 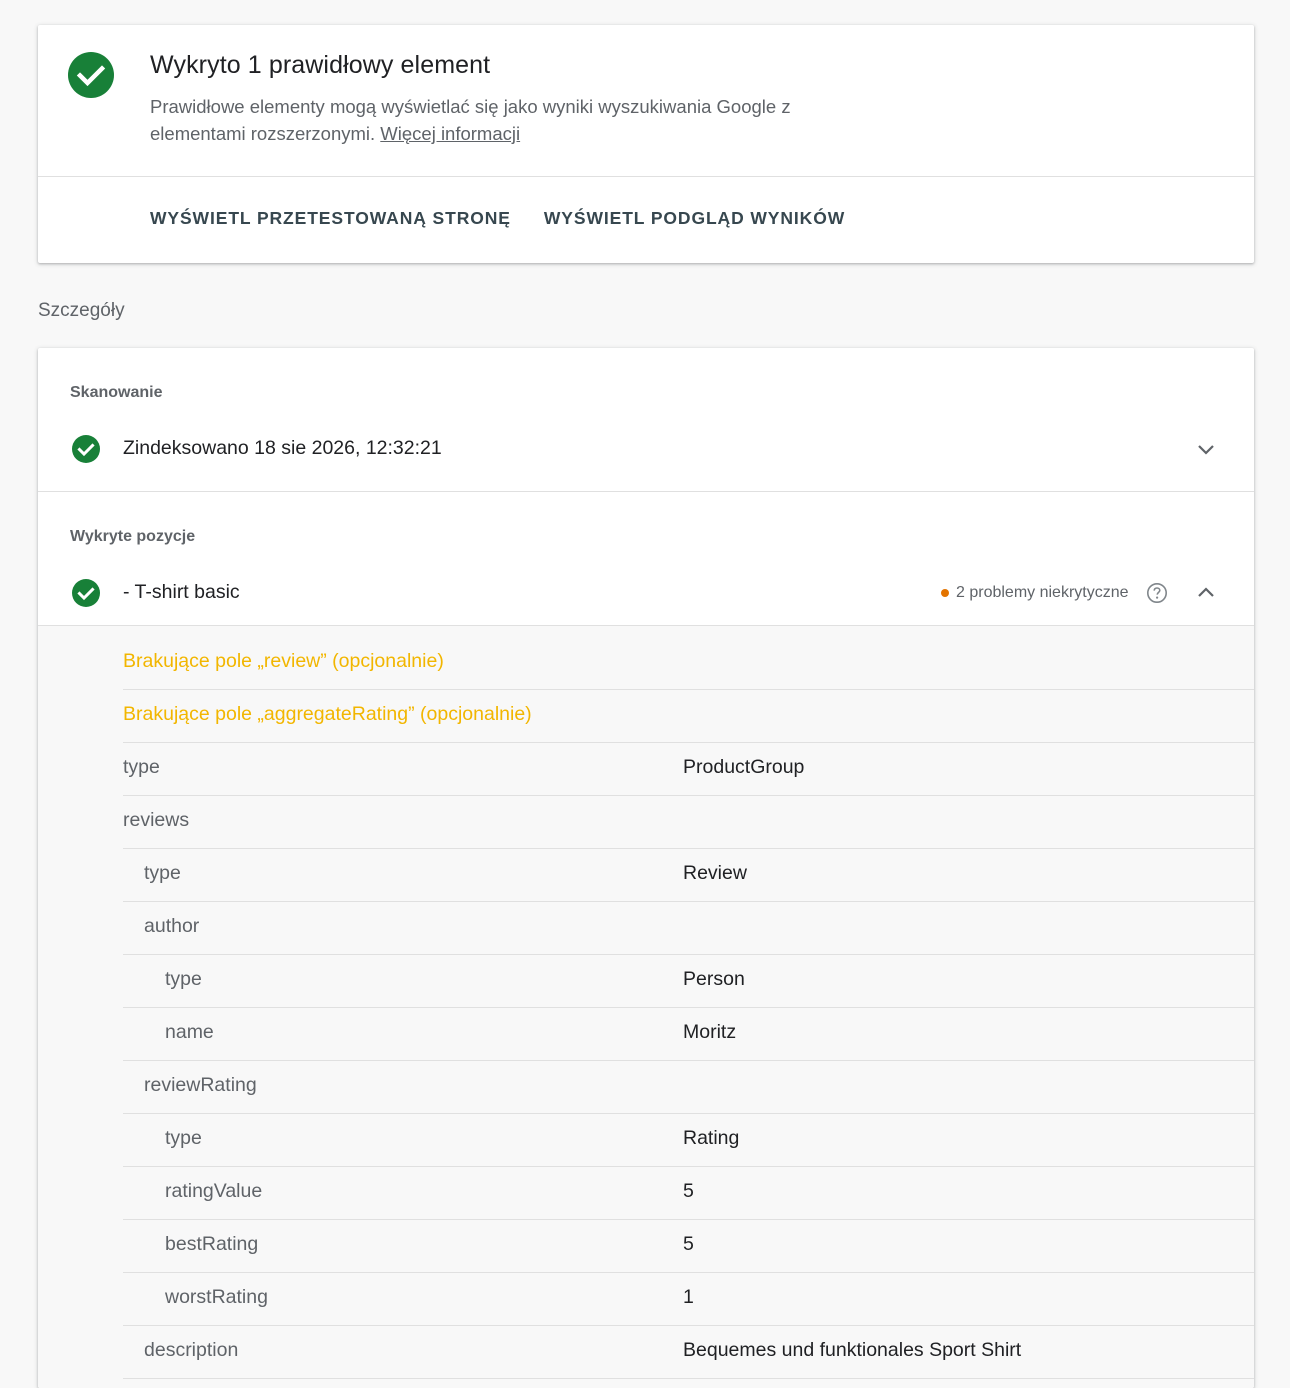 What do you see at coordinates (116, 392) in the screenshot?
I see `crawl-label: Skanowanie` at bounding box center [116, 392].